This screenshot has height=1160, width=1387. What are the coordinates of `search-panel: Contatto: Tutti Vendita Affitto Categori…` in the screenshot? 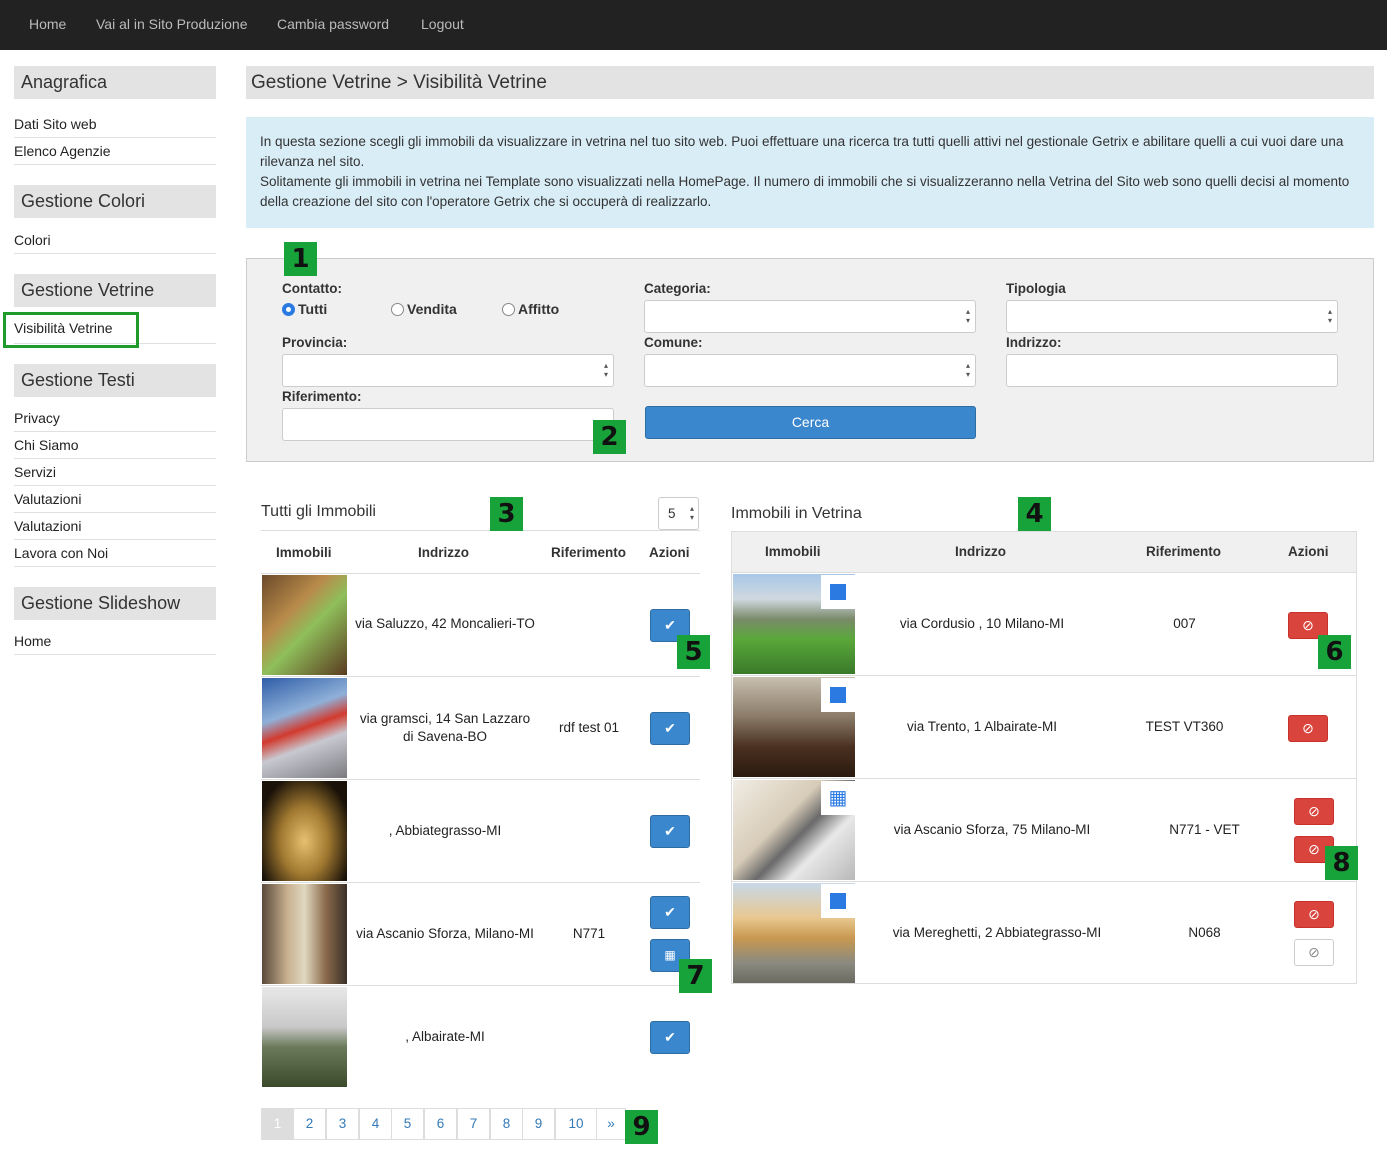 It's located at (810, 360).